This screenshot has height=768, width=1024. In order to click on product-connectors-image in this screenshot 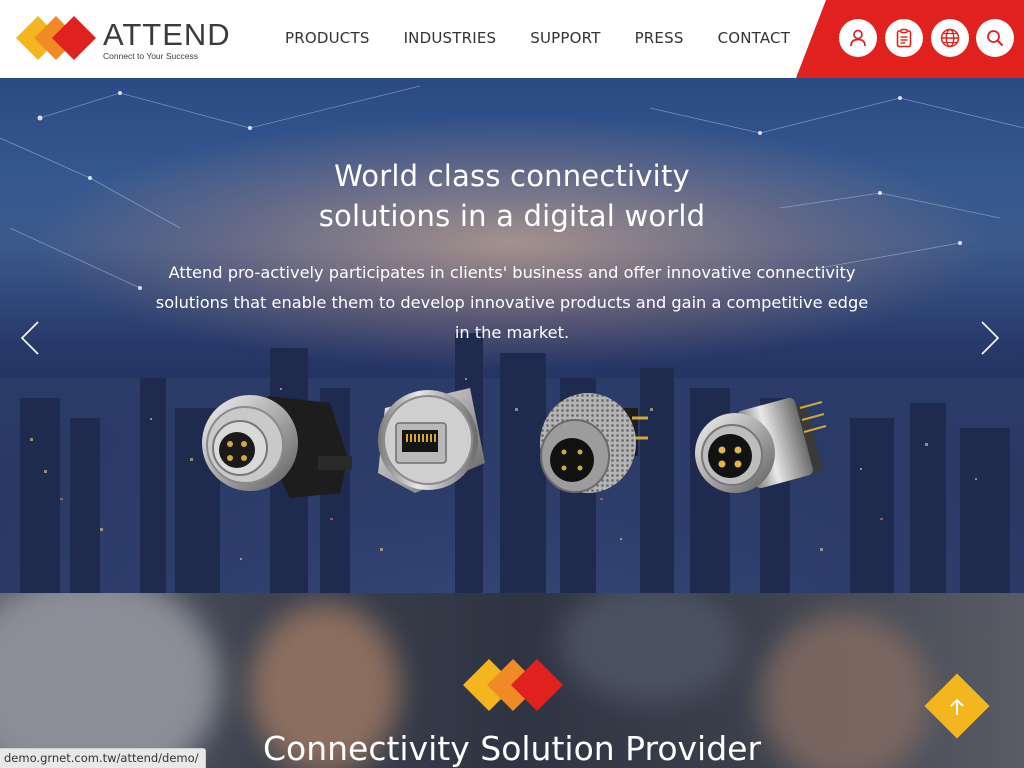, I will do `click(514, 443)`.